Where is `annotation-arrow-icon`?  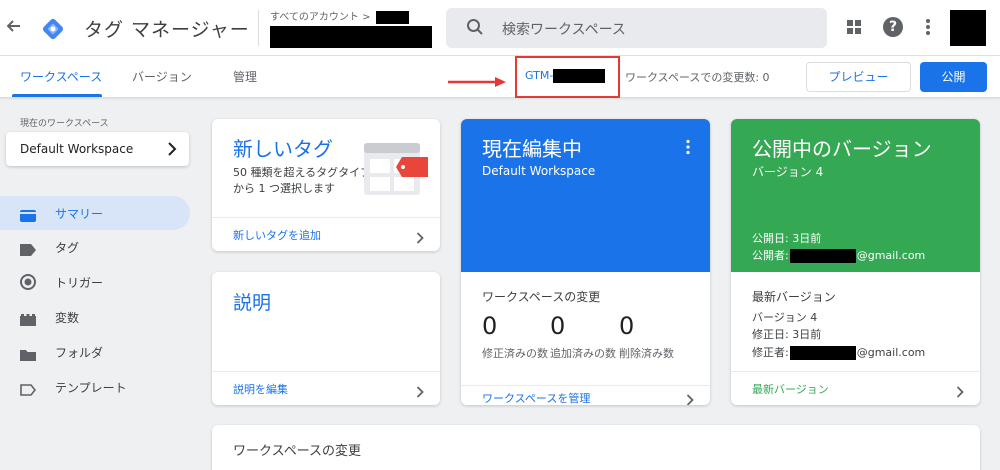
annotation-arrow-icon is located at coordinates (478, 80).